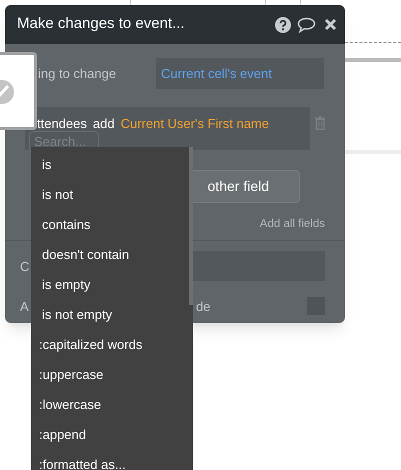  What do you see at coordinates (25, 267) in the screenshot?
I see `field-label: C` at bounding box center [25, 267].